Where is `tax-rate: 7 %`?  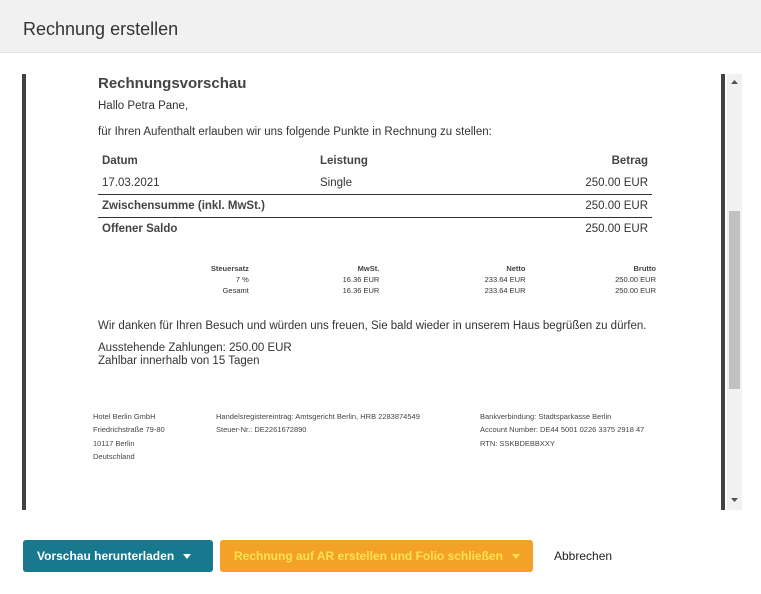
tax-rate: 7 % is located at coordinates (242, 279).